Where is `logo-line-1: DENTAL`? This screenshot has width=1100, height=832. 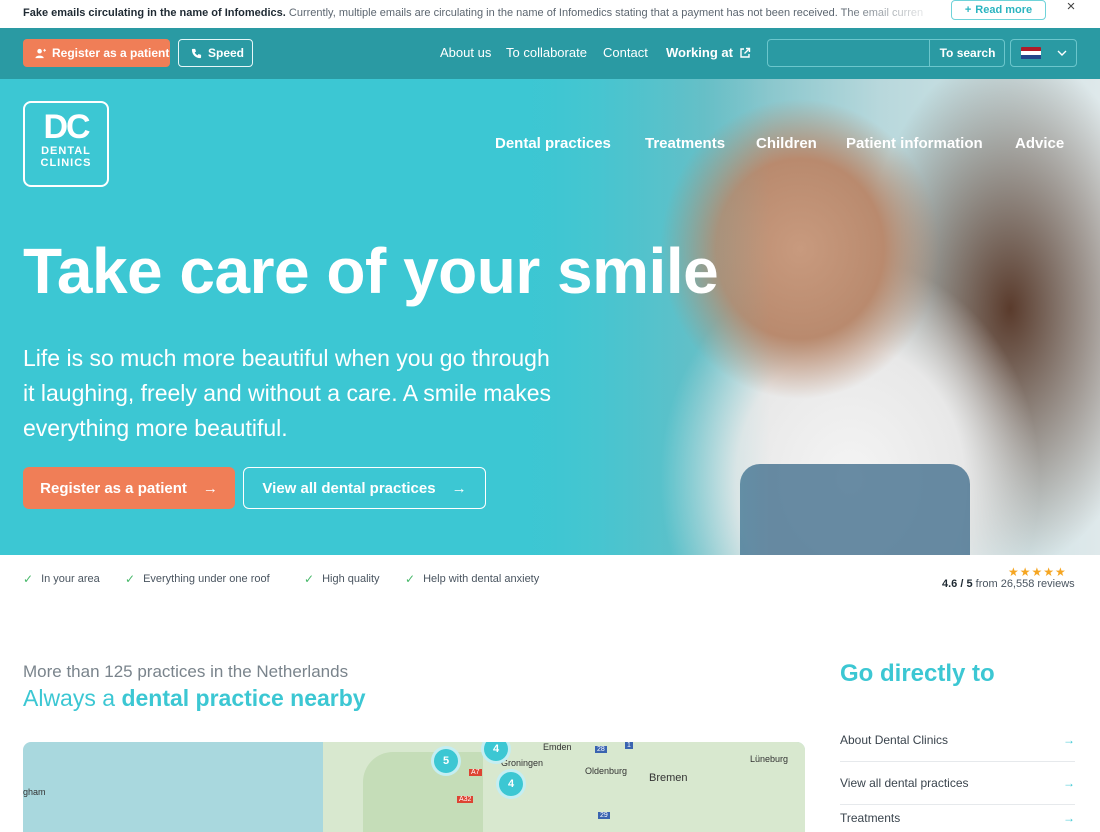
logo-line-1: DENTAL is located at coordinates (66, 151).